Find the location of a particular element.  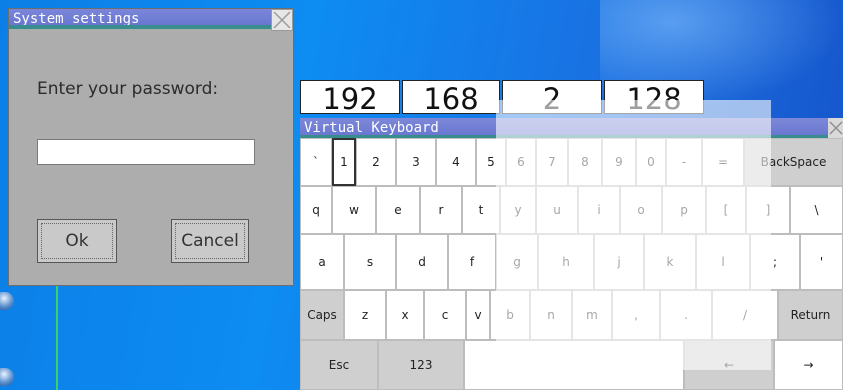

numbers-key: 123 is located at coordinates (421, 365).